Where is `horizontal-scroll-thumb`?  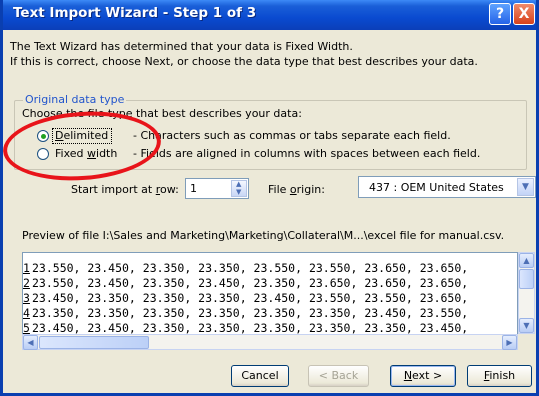 horizontal-scroll-thumb is located at coordinates (94, 342).